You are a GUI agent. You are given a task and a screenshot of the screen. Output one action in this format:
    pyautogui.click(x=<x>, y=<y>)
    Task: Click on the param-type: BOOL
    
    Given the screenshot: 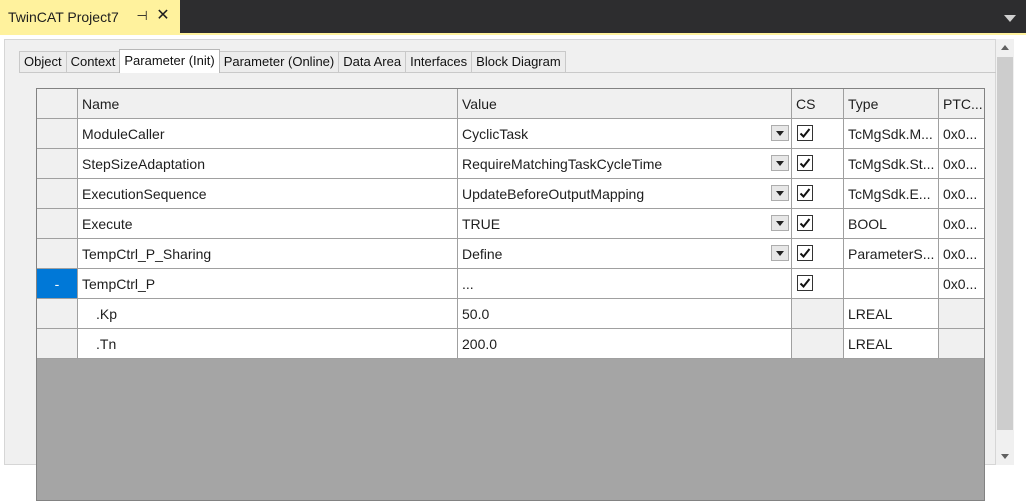 What is the action you would take?
    pyautogui.click(x=891, y=224)
    